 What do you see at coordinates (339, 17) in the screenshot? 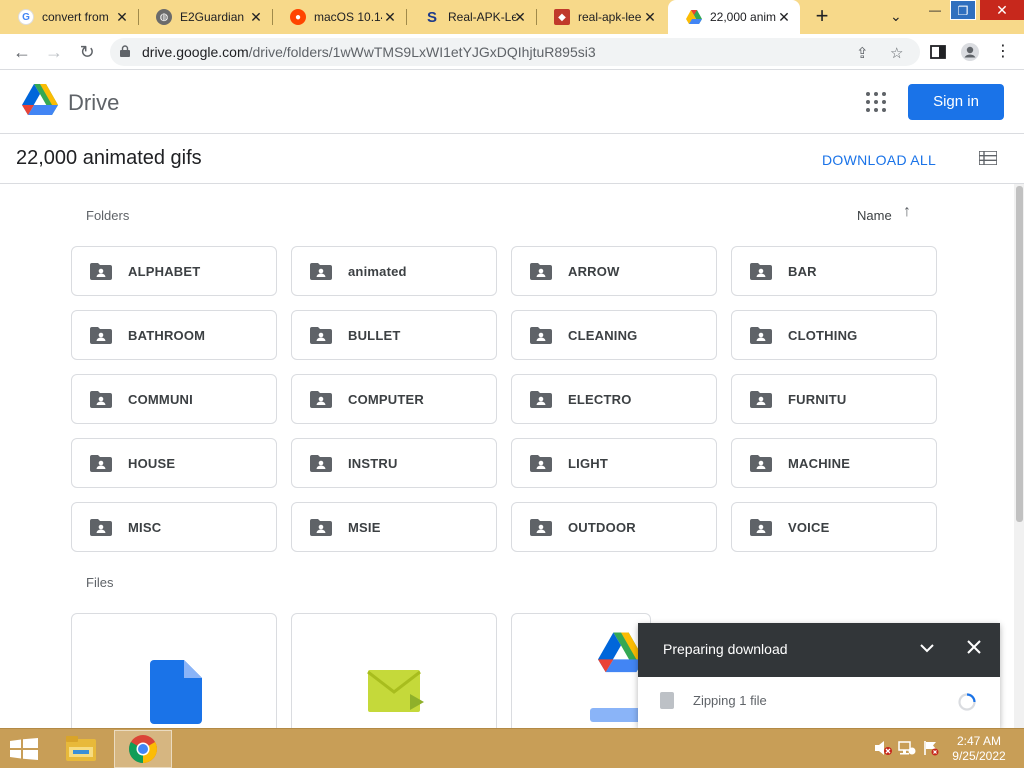
I see `browser-tab: ● macOS 10.14 ✕` at bounding box center [339, 17].